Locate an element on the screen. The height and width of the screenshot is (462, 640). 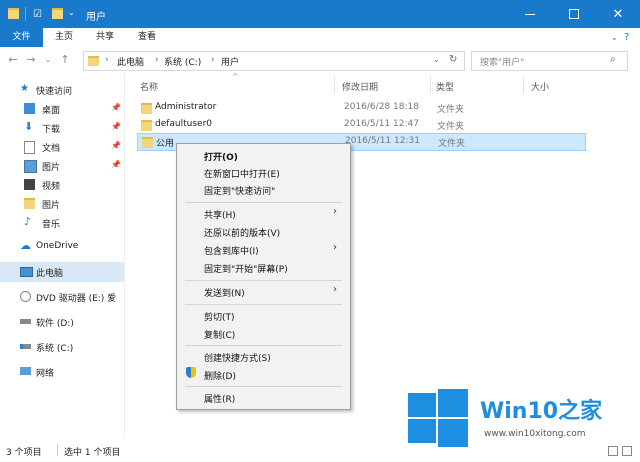
tab-view: 查看 is located at coordinates (147, 37).